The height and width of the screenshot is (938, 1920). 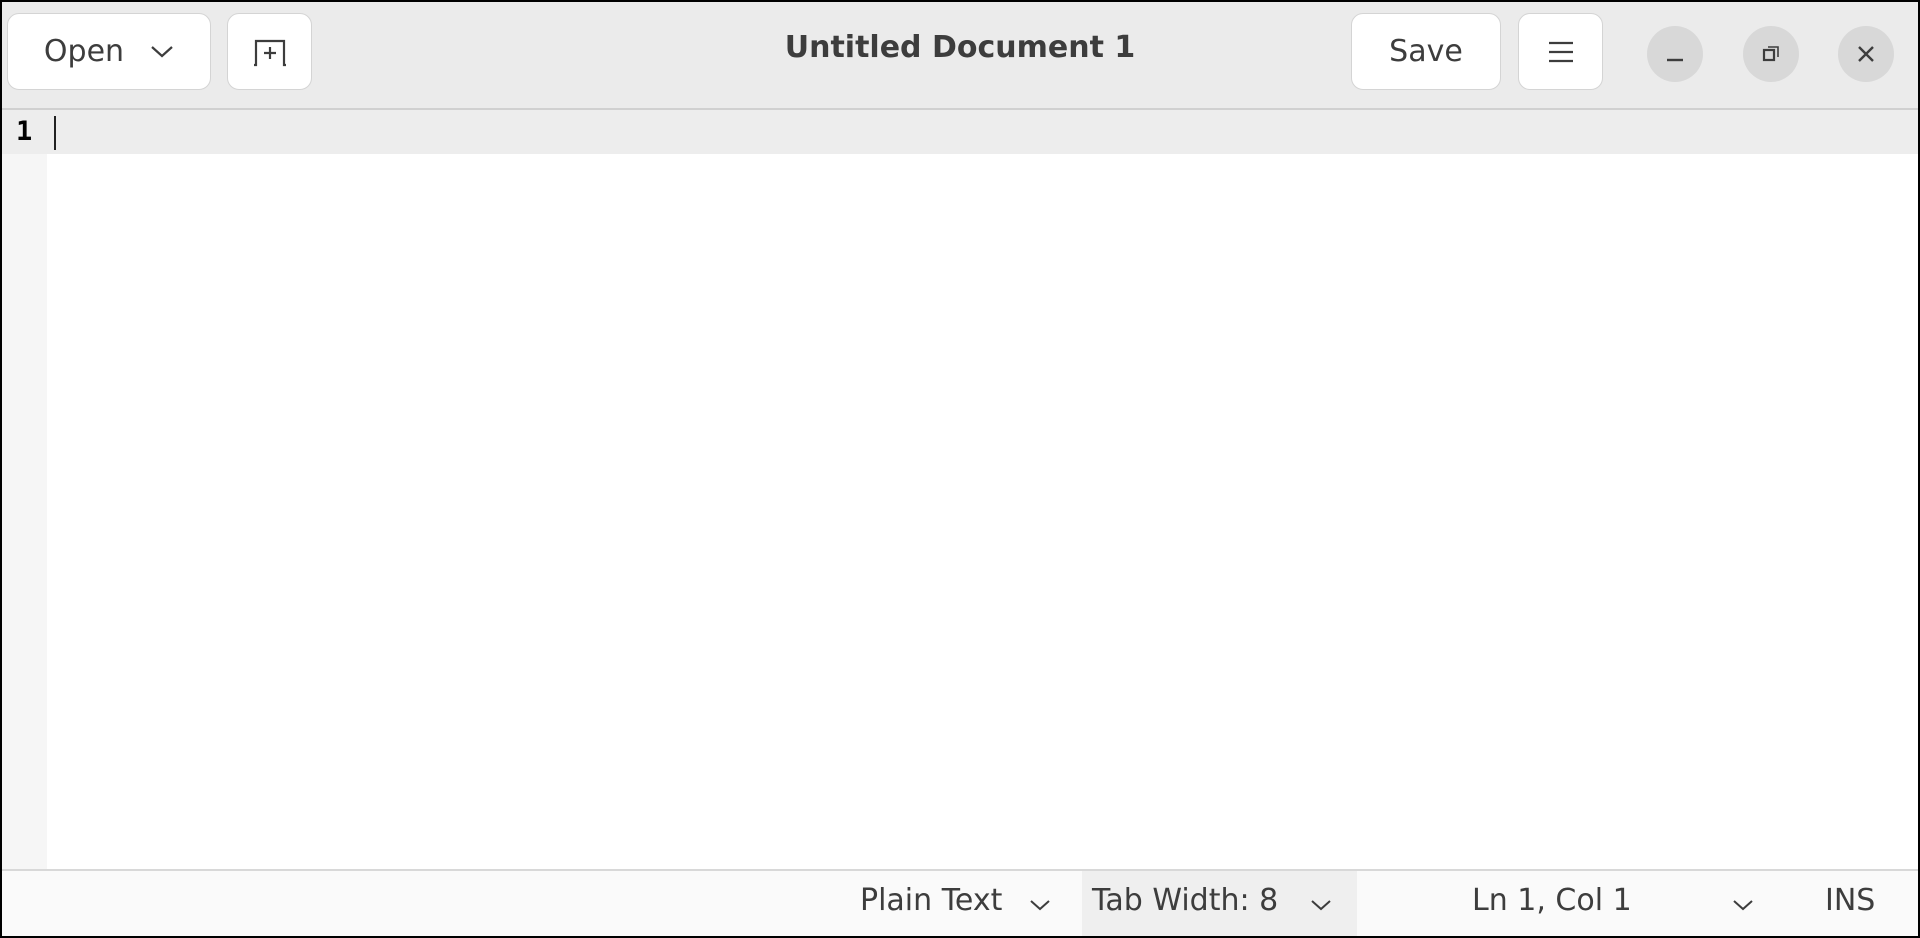 What do you see at coordinates (1675, 54) in the screenshot?
I see `minimize-button` at bounding box center [1675, 54].